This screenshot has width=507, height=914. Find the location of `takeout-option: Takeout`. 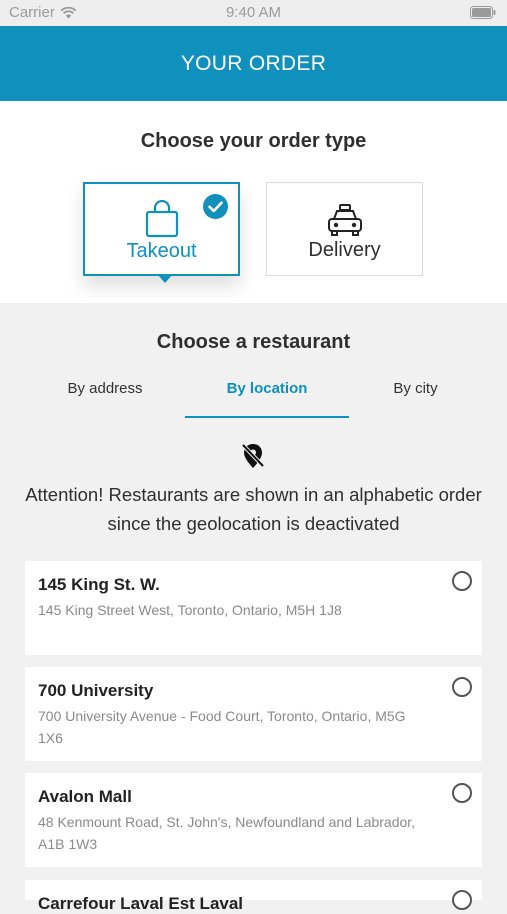

takeout-option: Takeout is located at coordinates (161, 232).